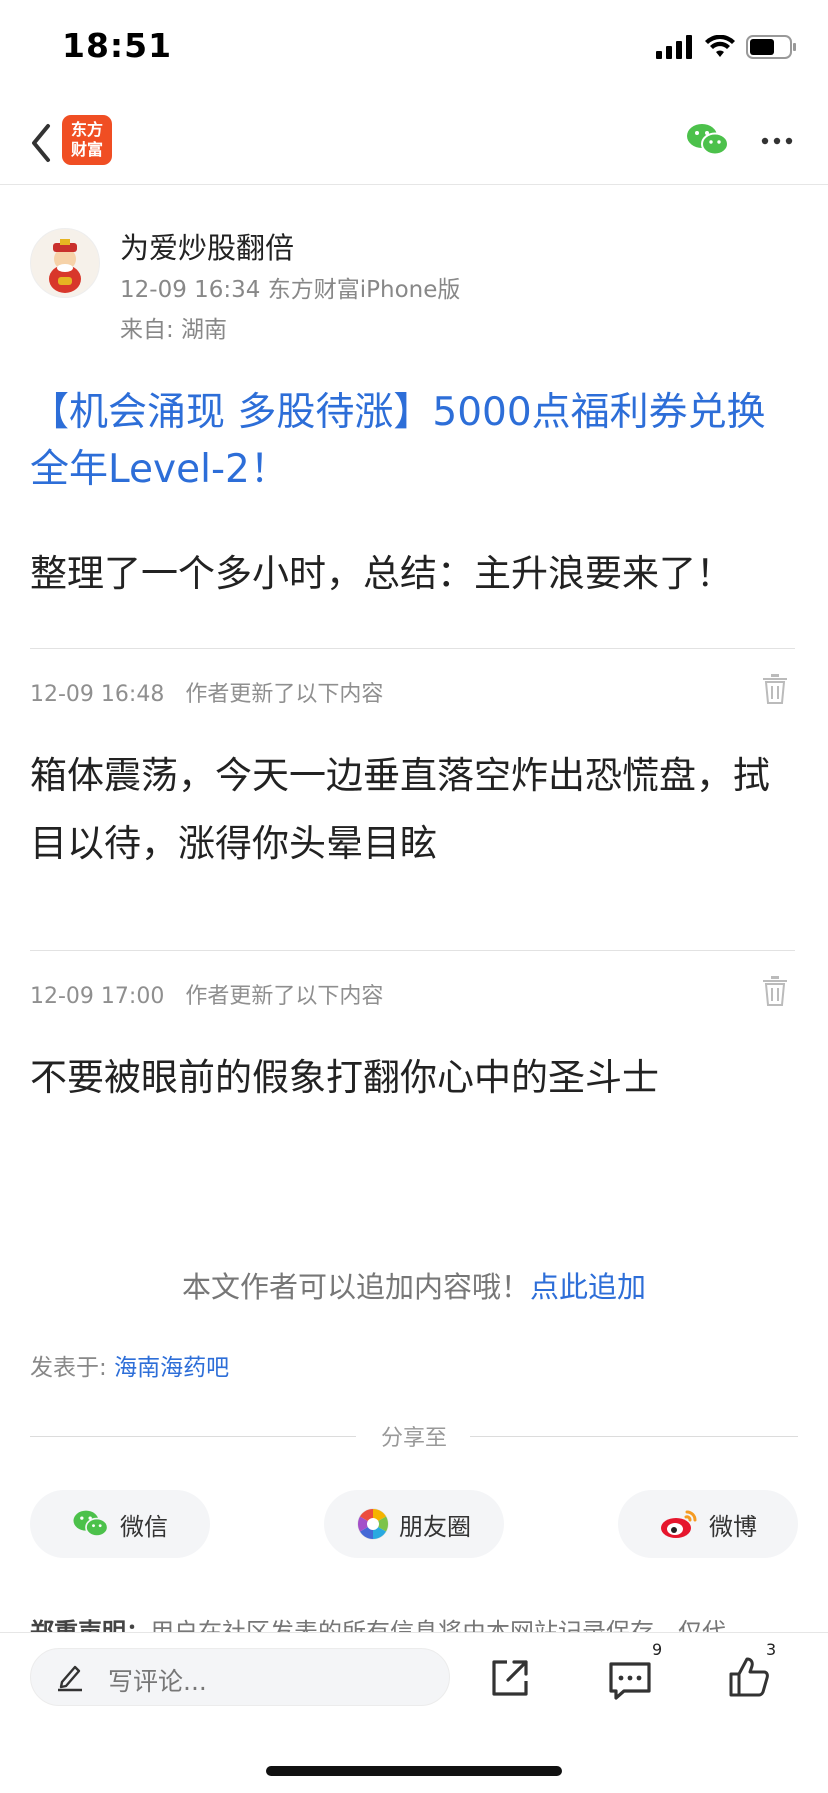 This screenshot has width=828, height=1793. I want to click on update-text: 不要被眼前的假象打翻你心中的圣斗士, so click(344, 1077).